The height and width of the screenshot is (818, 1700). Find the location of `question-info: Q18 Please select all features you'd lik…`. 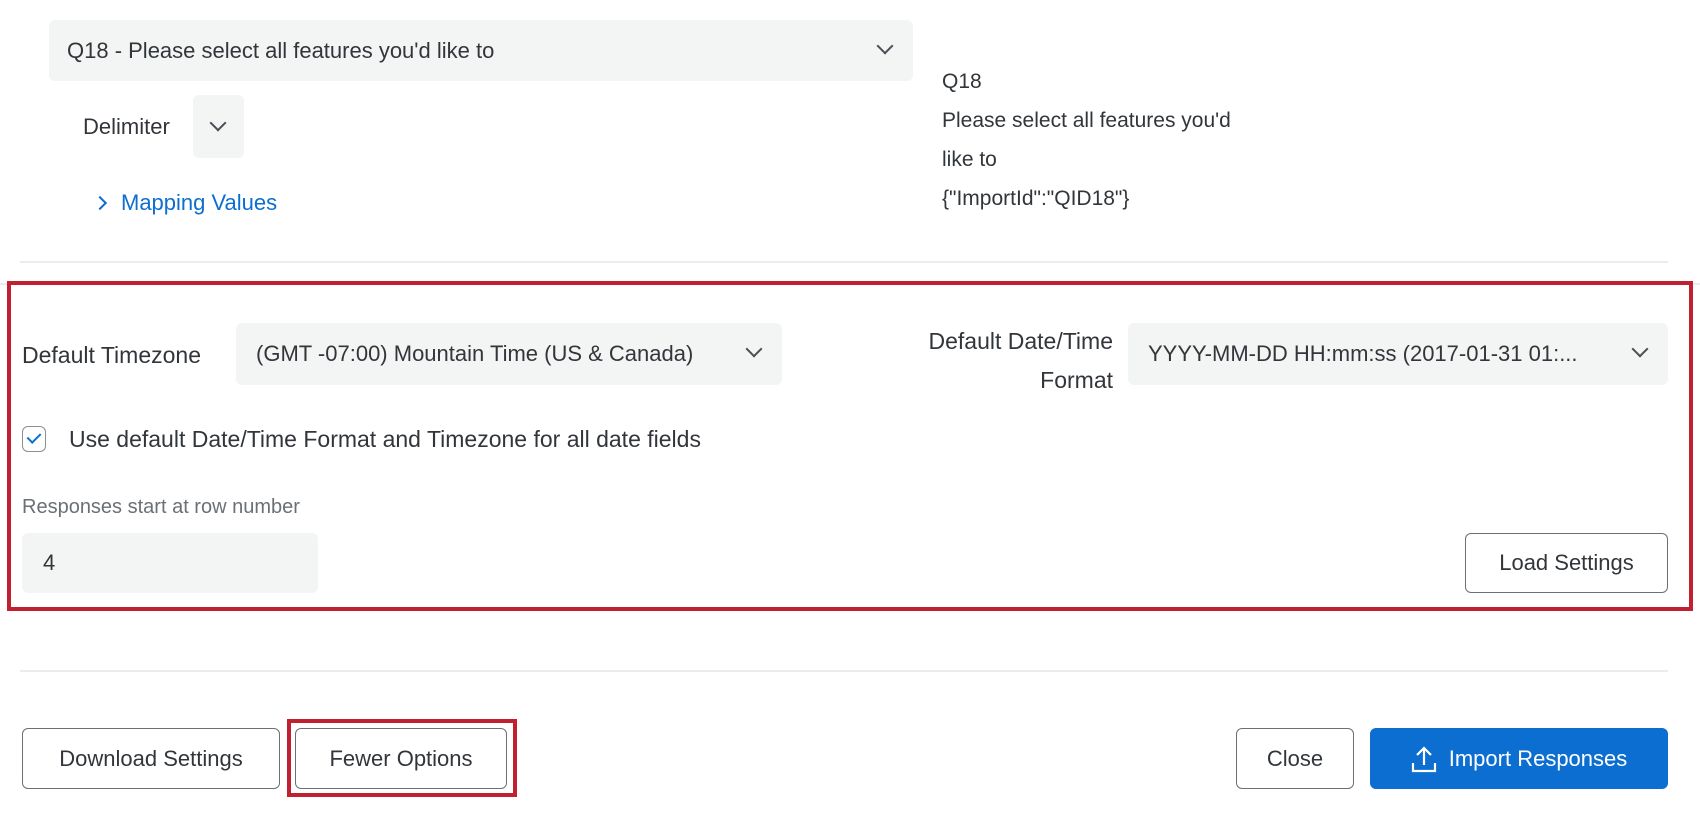

question-info: Q18 Please select all features you'd lik… is located at coordinates (1086, 140).